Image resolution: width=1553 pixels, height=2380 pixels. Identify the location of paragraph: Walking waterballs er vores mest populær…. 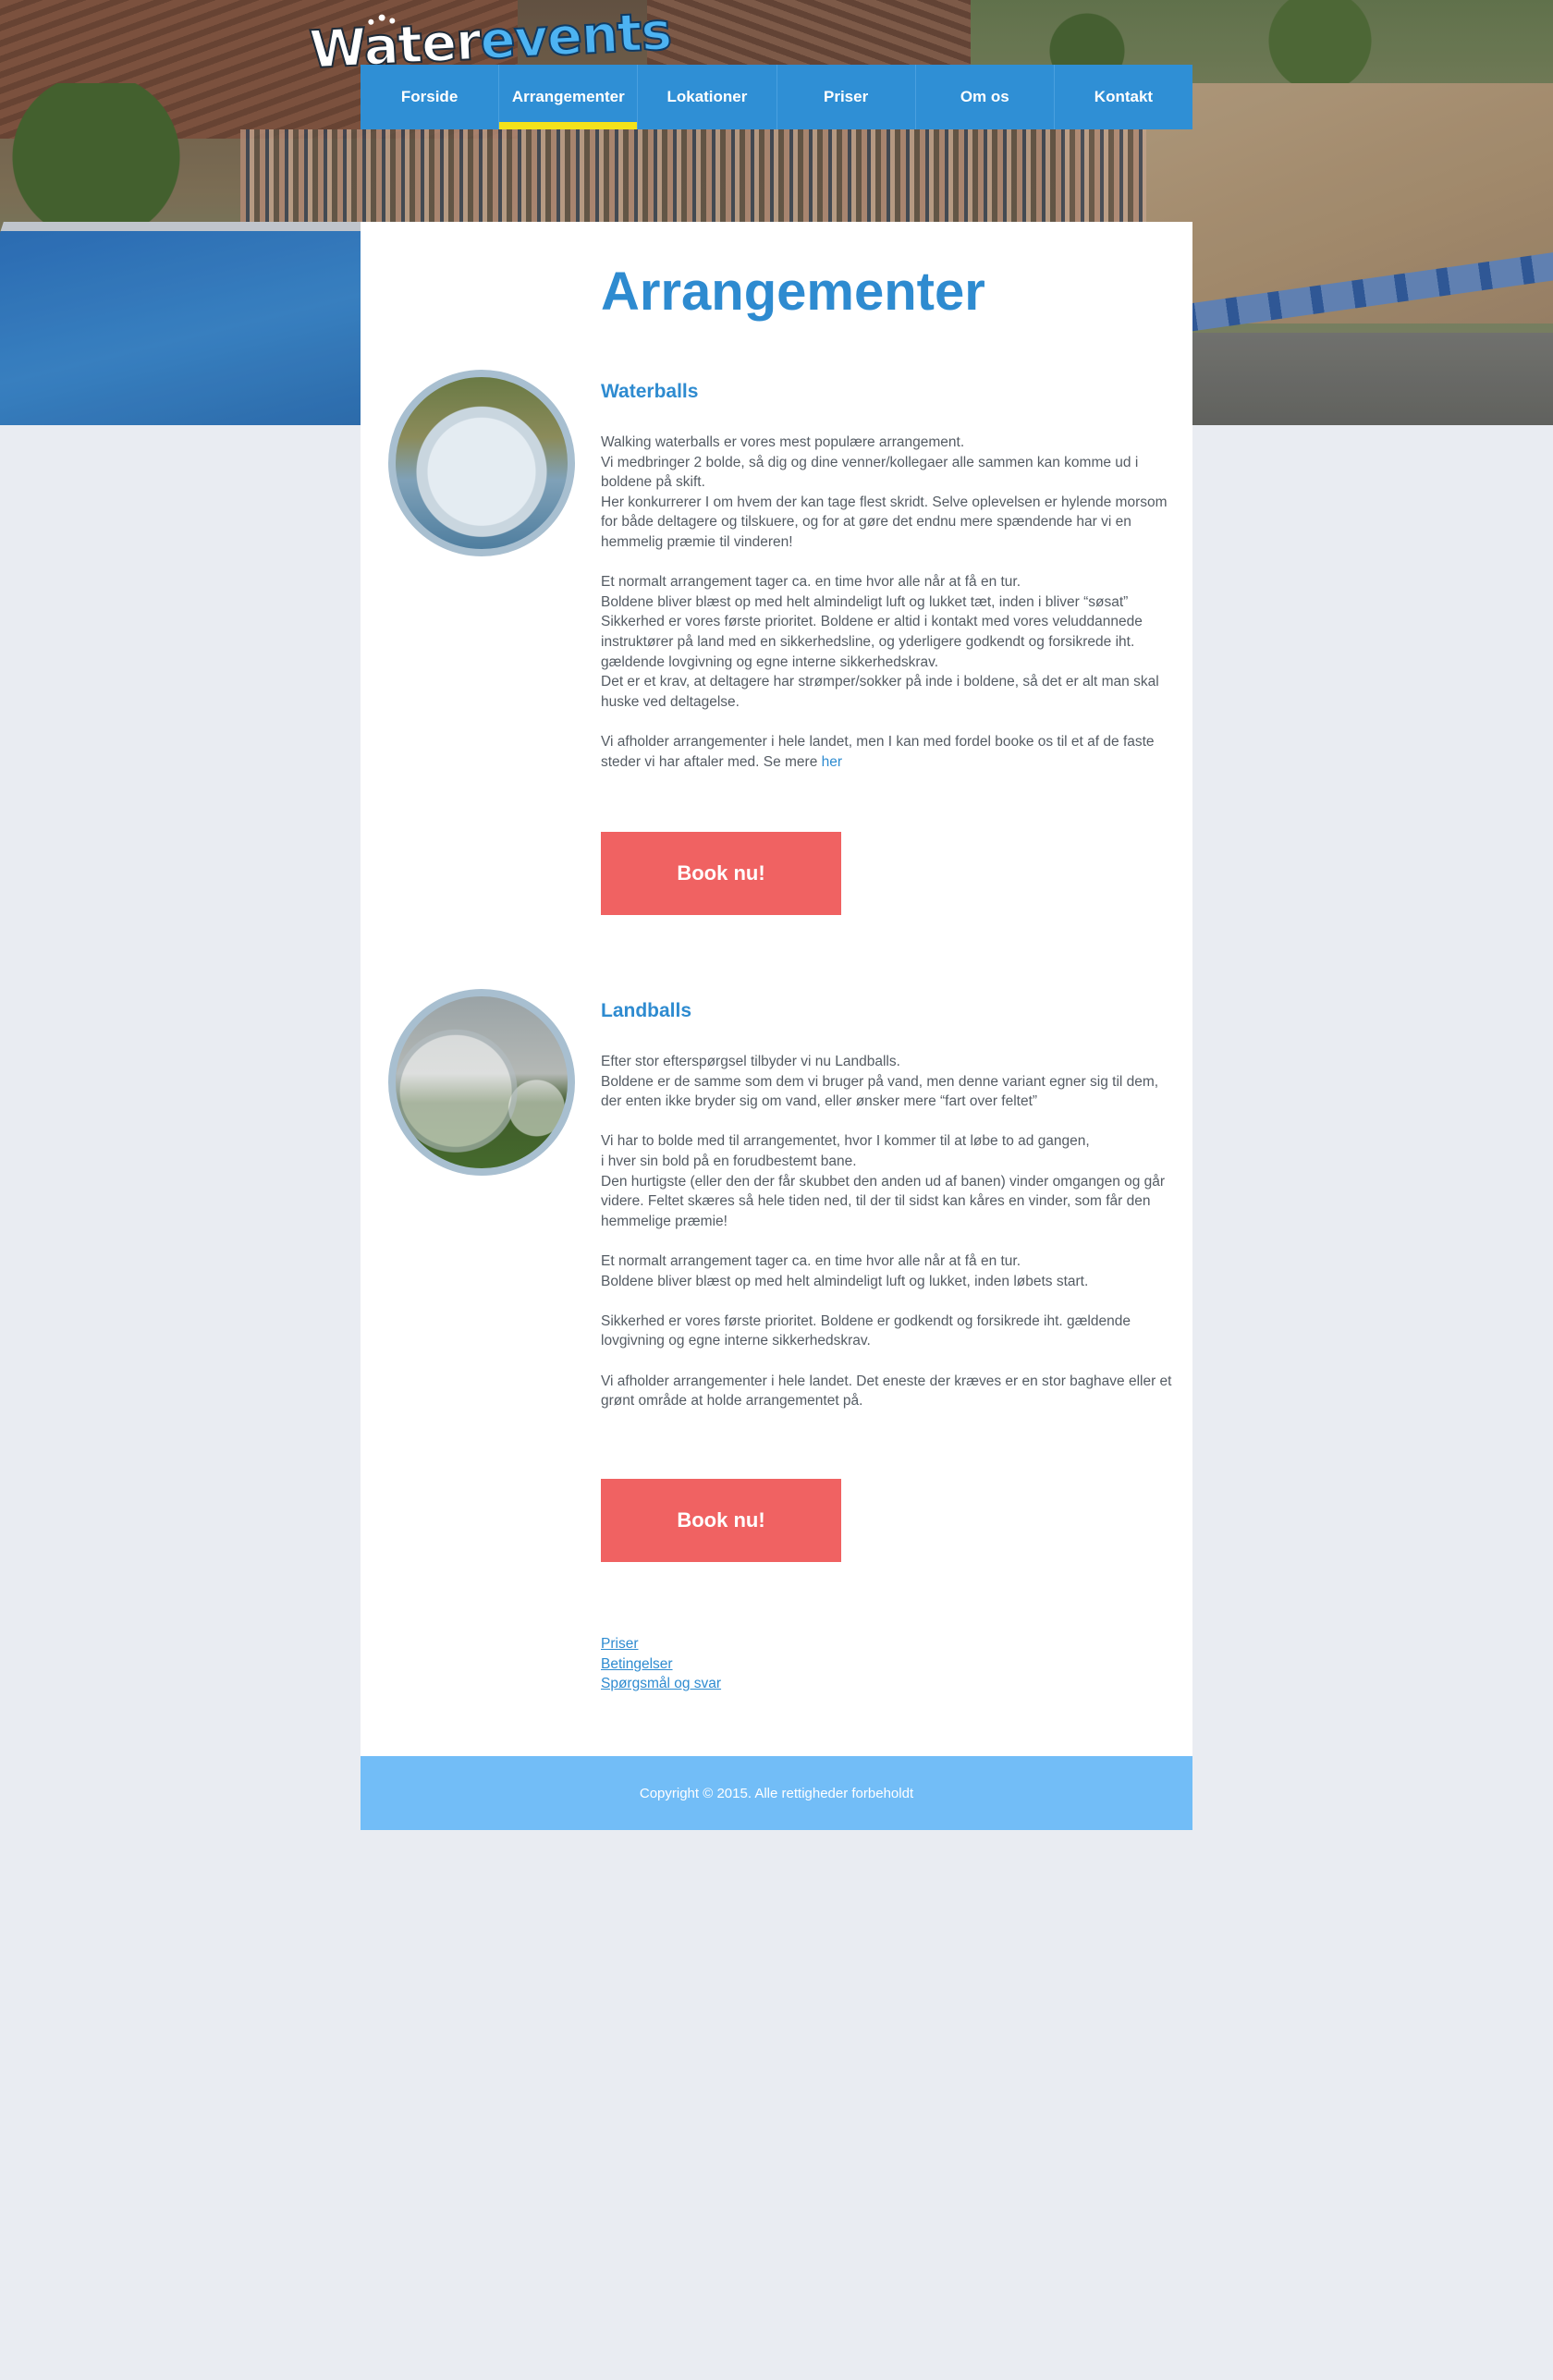
(885, 492).